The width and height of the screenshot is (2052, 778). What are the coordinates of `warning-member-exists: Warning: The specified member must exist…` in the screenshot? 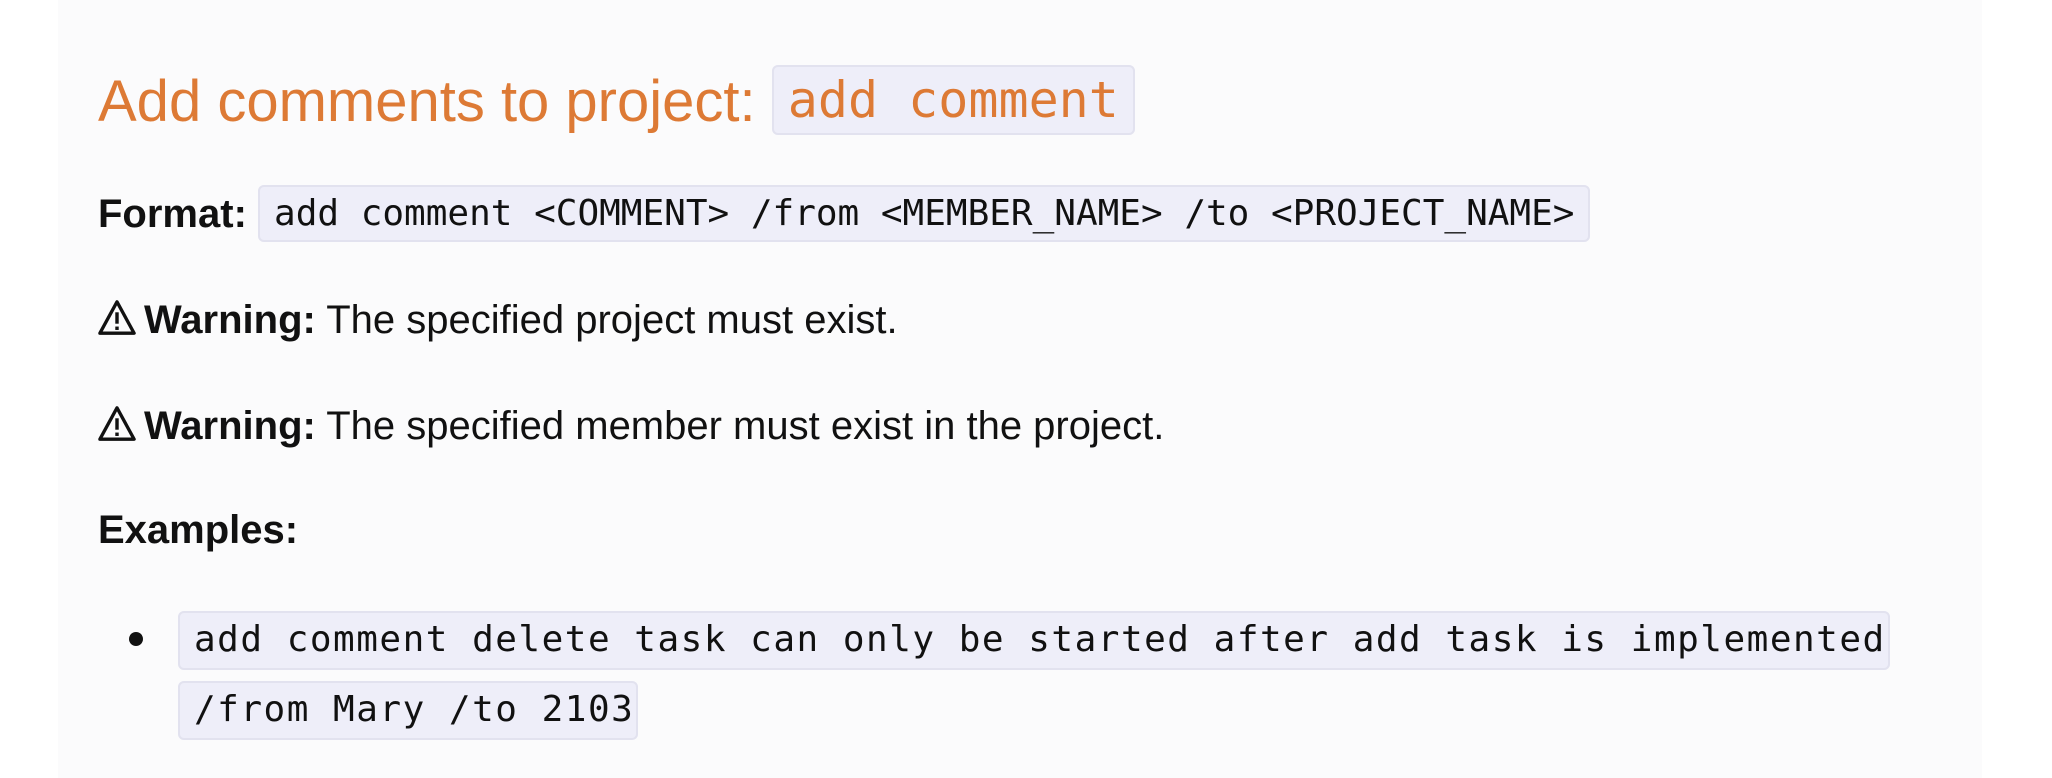 It's located at (631, 426).